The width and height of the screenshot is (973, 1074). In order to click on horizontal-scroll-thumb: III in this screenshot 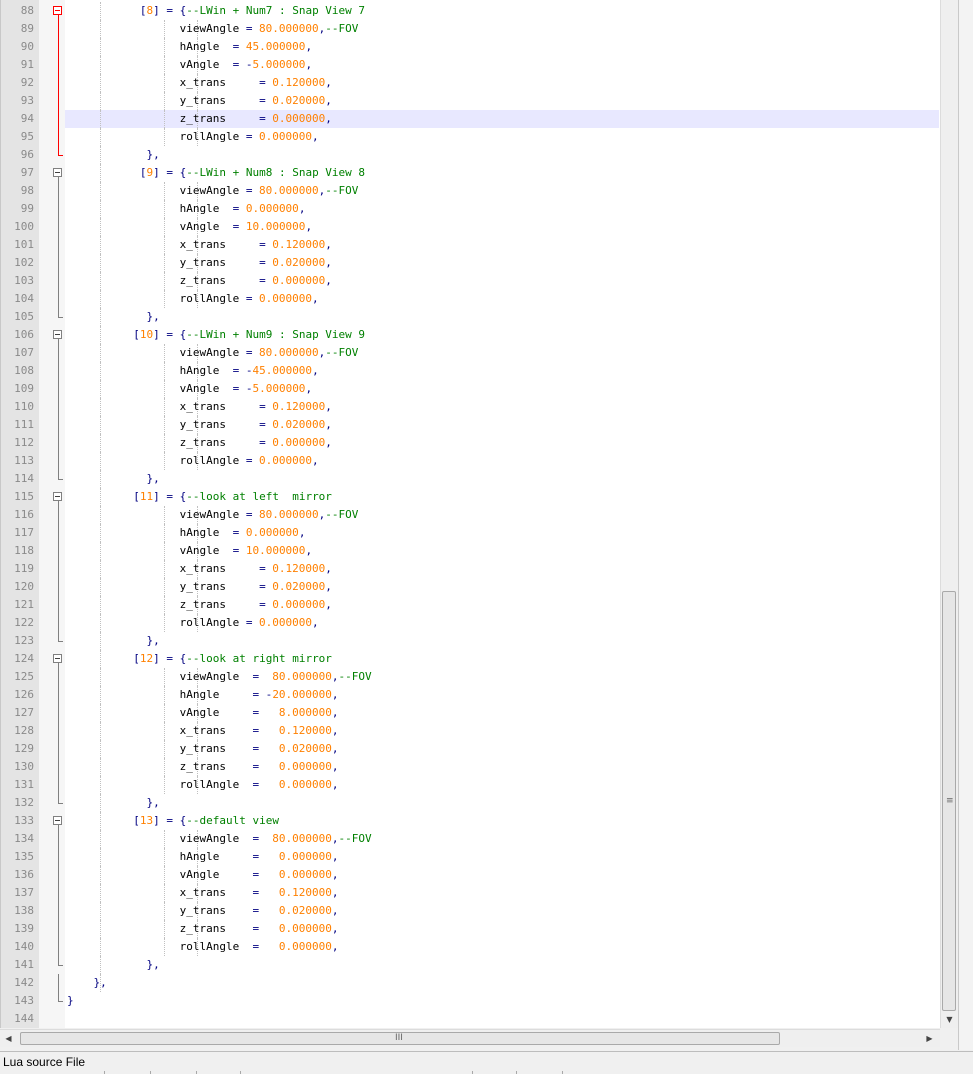, I will do `click(400, 1038)`.